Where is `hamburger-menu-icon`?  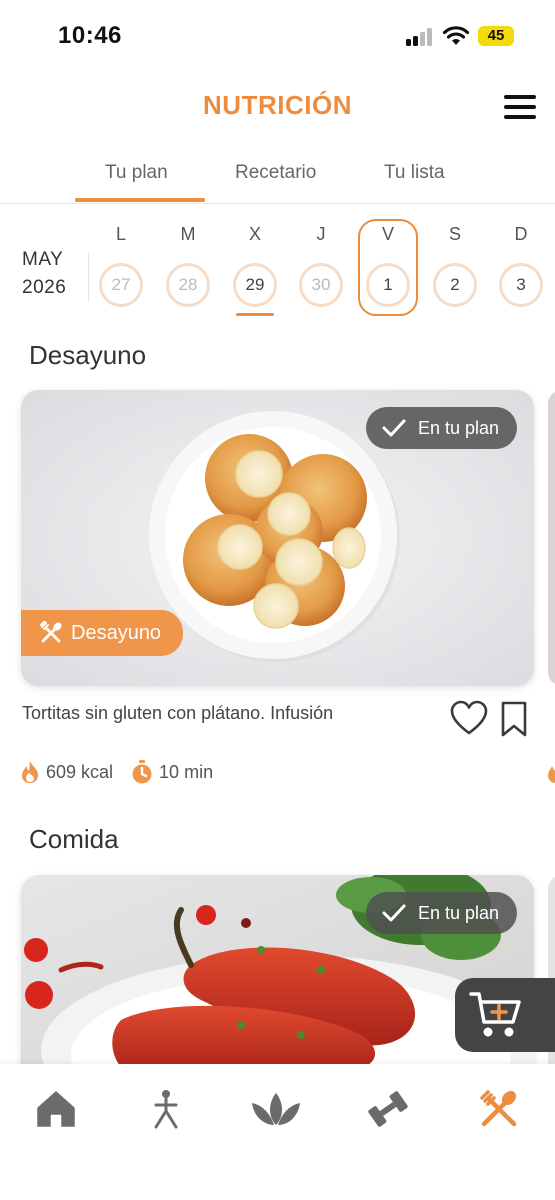
hamburger-menu-icon is located at coordinates (518, 107).